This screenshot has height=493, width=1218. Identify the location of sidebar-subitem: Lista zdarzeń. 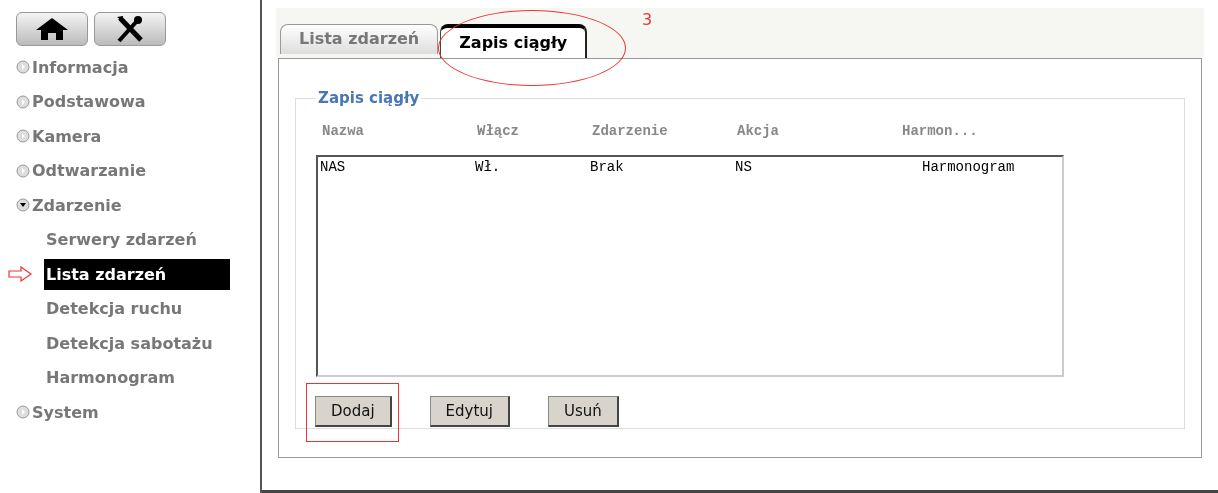
(137, 274).